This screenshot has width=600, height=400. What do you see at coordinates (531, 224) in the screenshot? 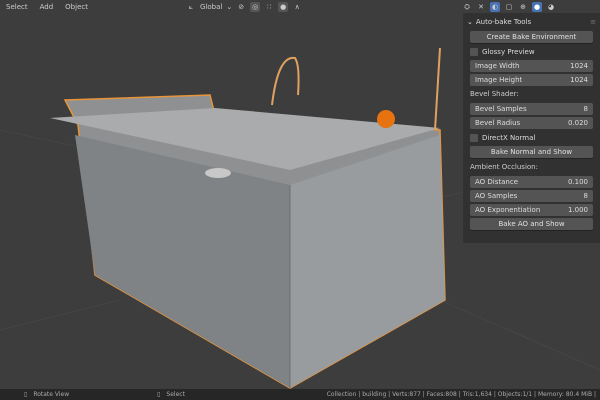
I see `bake-ao-button: Bake AO and Show` at bounding box center [531, 224].